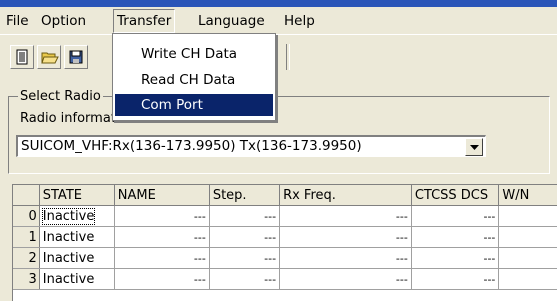 The width and height of the screenshot is (557, 301). What do you see at coordinates (345, 195) in the screenshot?
I see `column-header-rx-freq: Rx Freq.` at bounding box center [345, 195].